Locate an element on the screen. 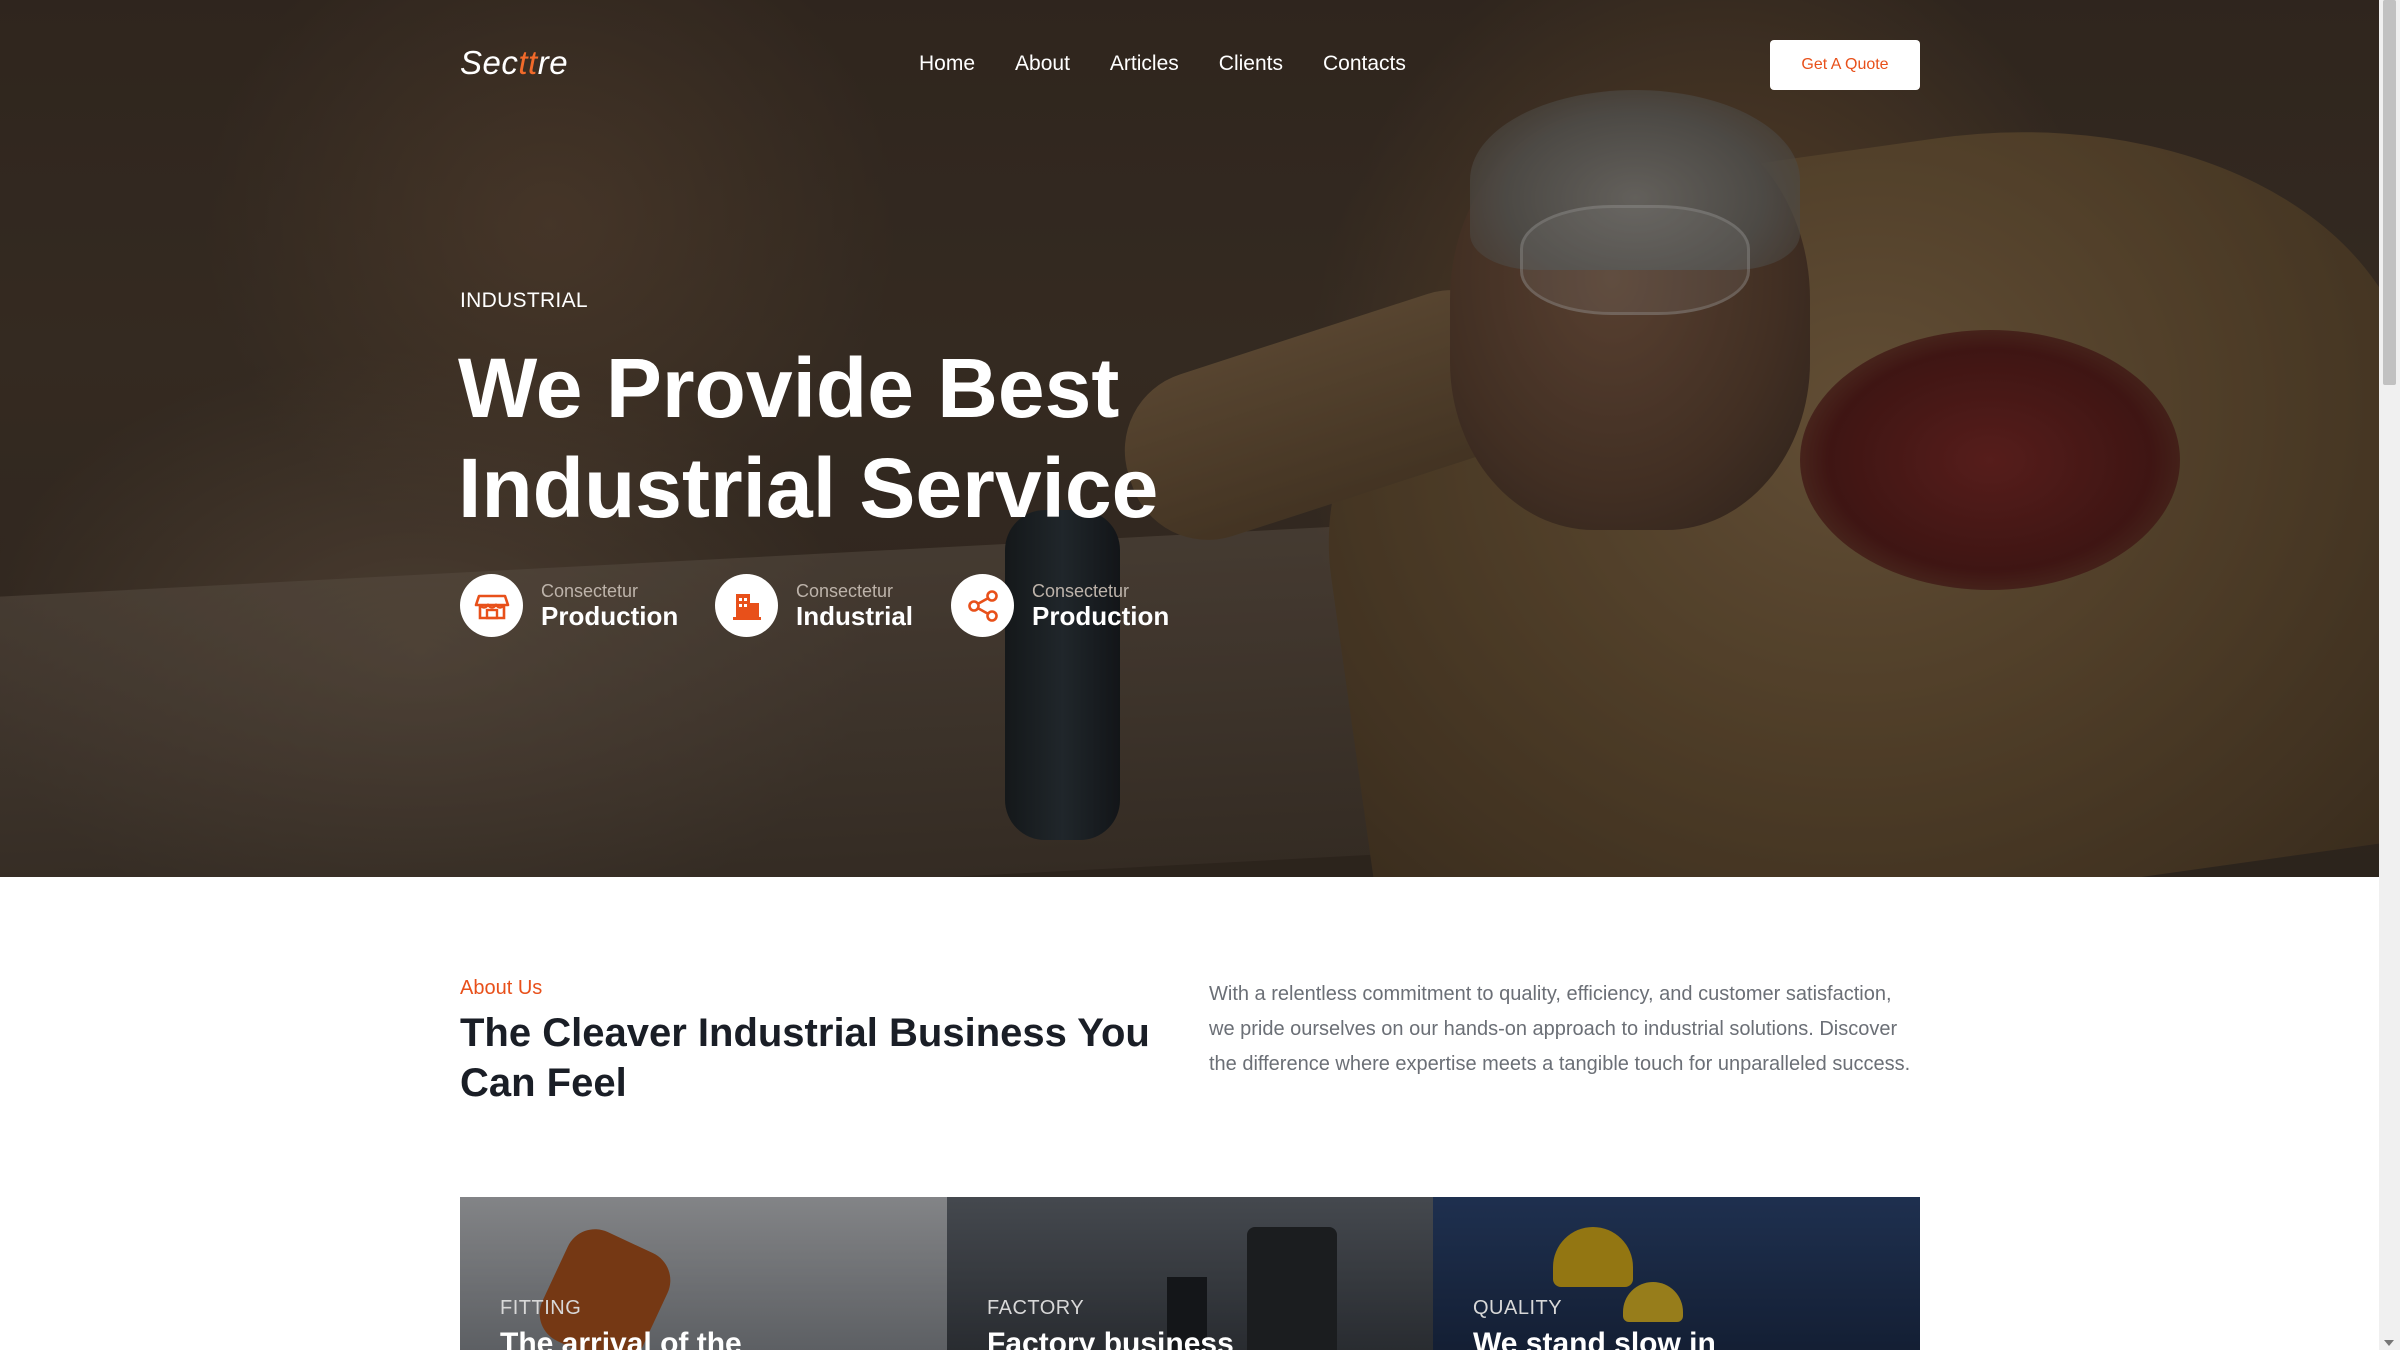 This screenshot has height=1350, width=2400. nav-link-clients: Clients is located at coordinates (1251, 64).